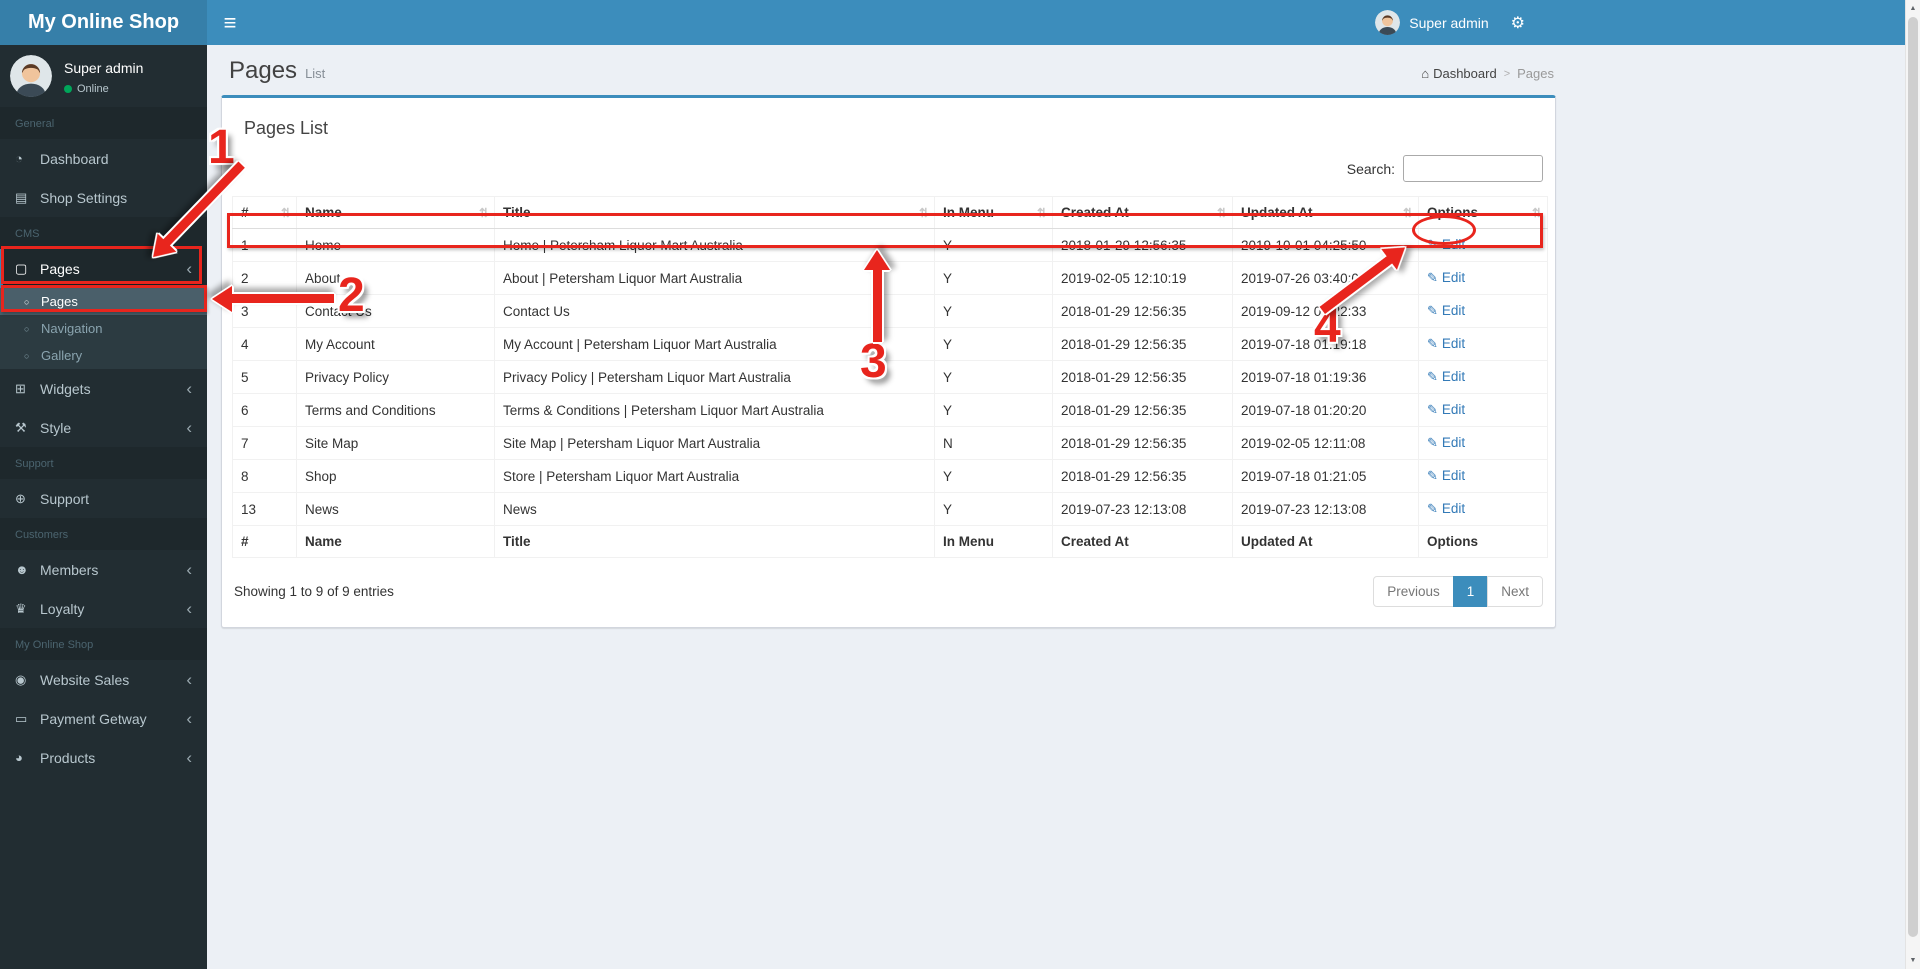 This screenshot has height=969, width=1920. What do you see at coordinates (21, 427) in the screenshot?
I see `wrench-icon: ⚒` at bounding box center [21, 427].